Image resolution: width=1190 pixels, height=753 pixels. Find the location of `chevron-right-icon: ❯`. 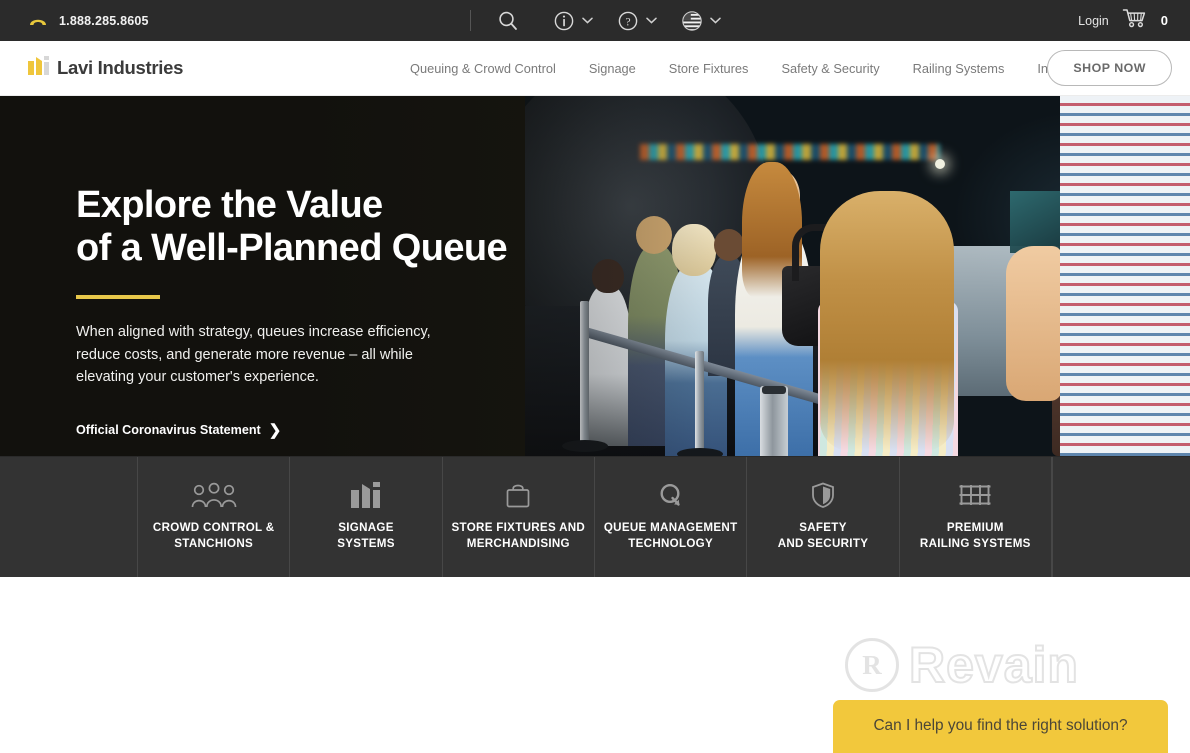

chevron-right-icon: ❯ is located at coordinates (275, 430).